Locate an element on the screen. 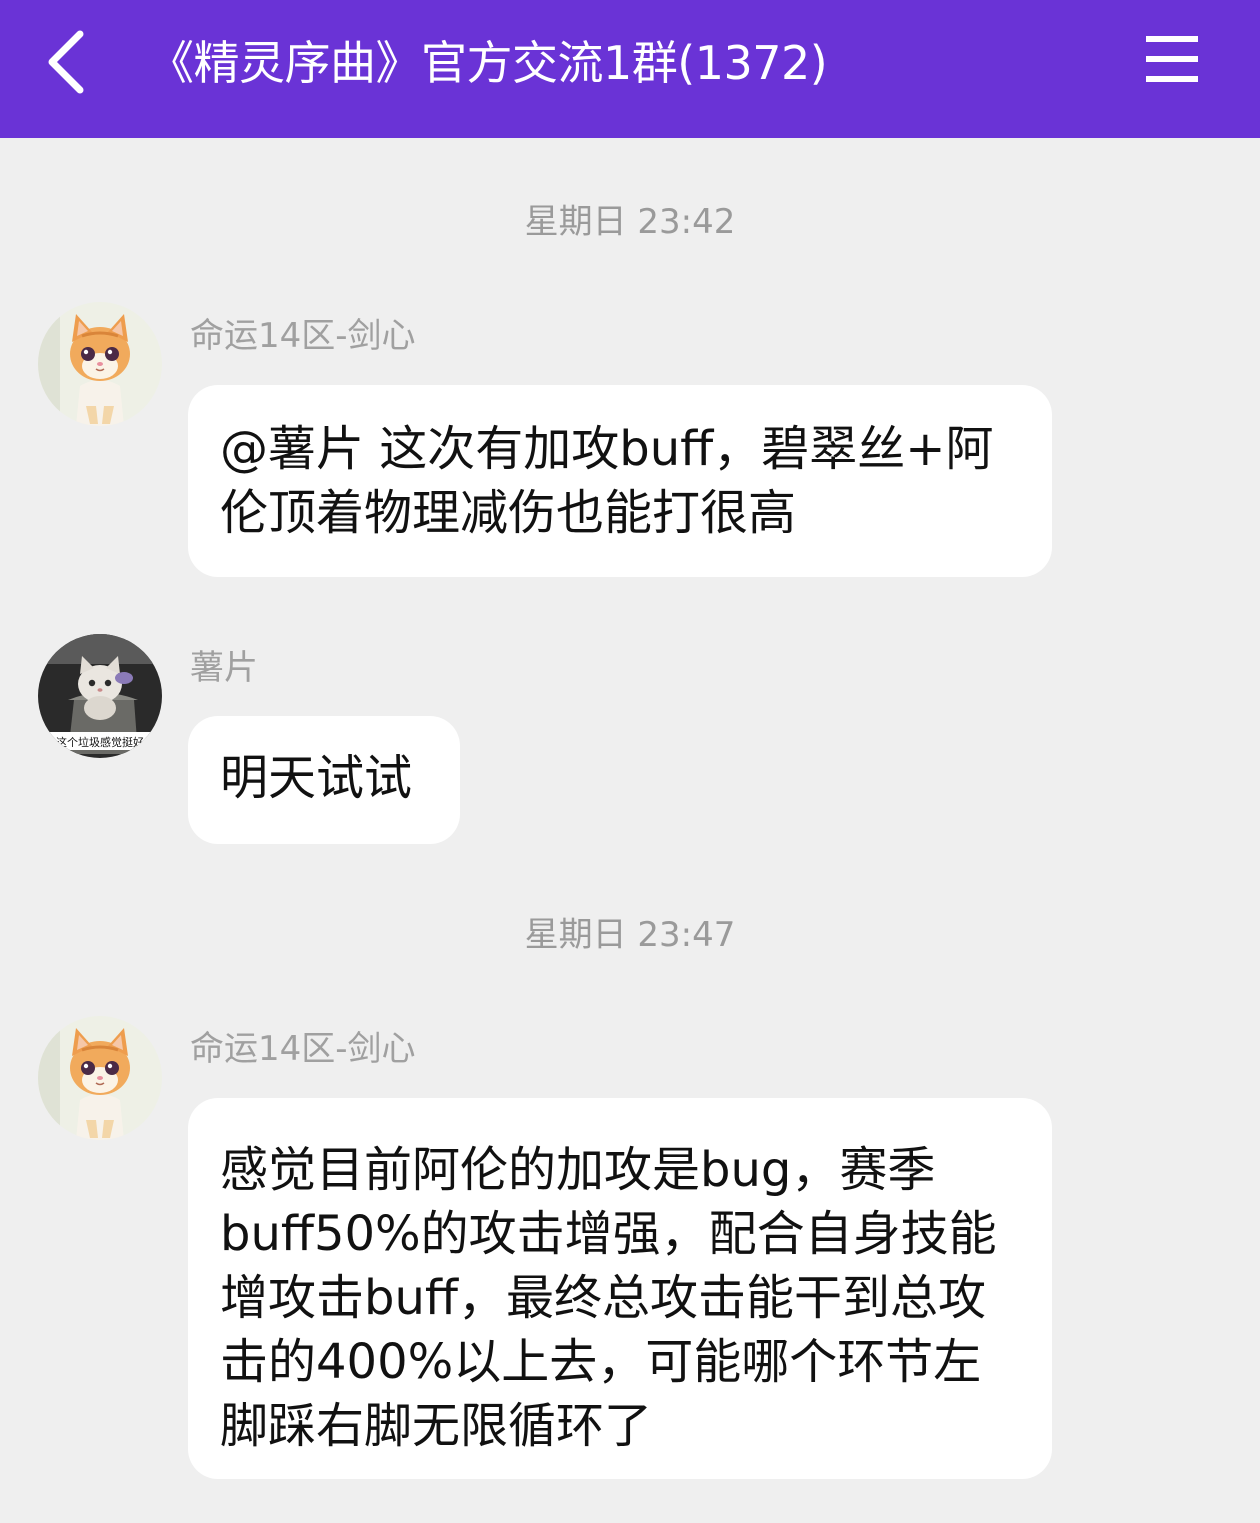  chat-header: 《精灵序曲》官方交流1群(1372) is located at coordinates (630, 69).